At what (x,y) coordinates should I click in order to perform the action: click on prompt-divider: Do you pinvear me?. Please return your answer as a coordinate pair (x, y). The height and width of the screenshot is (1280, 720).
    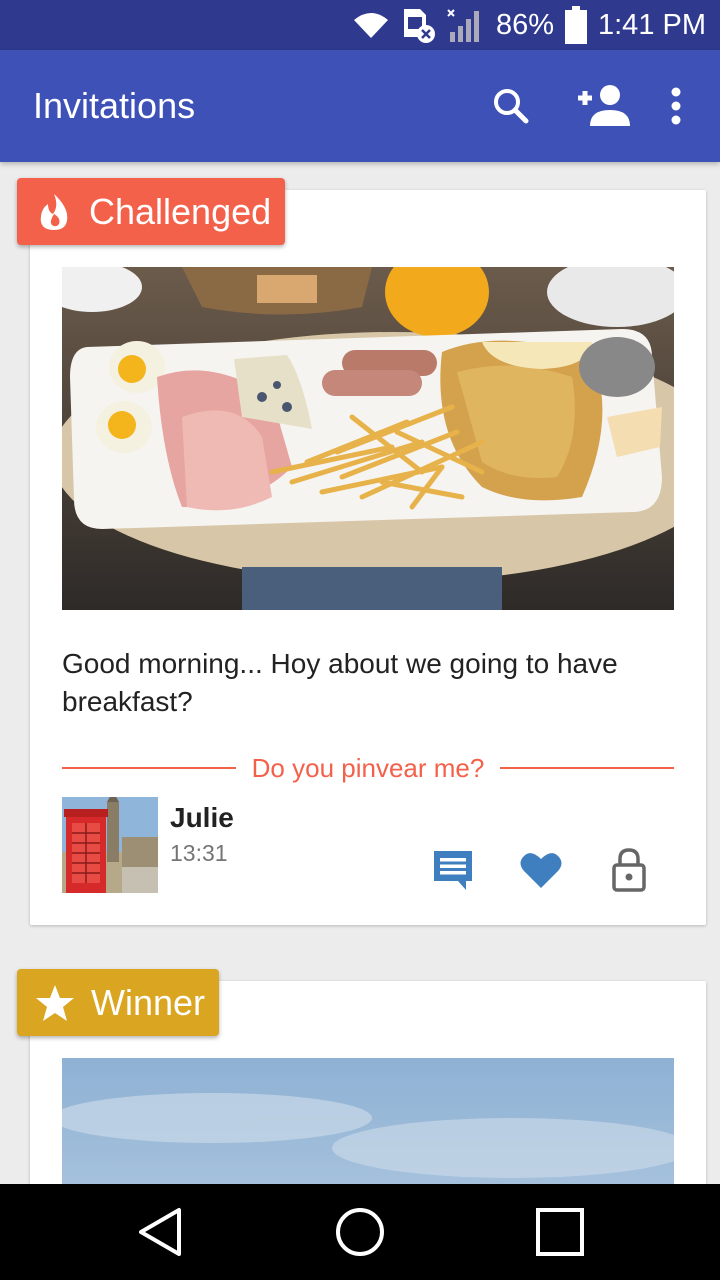
    Looking at the image, I should click on (368, 768).